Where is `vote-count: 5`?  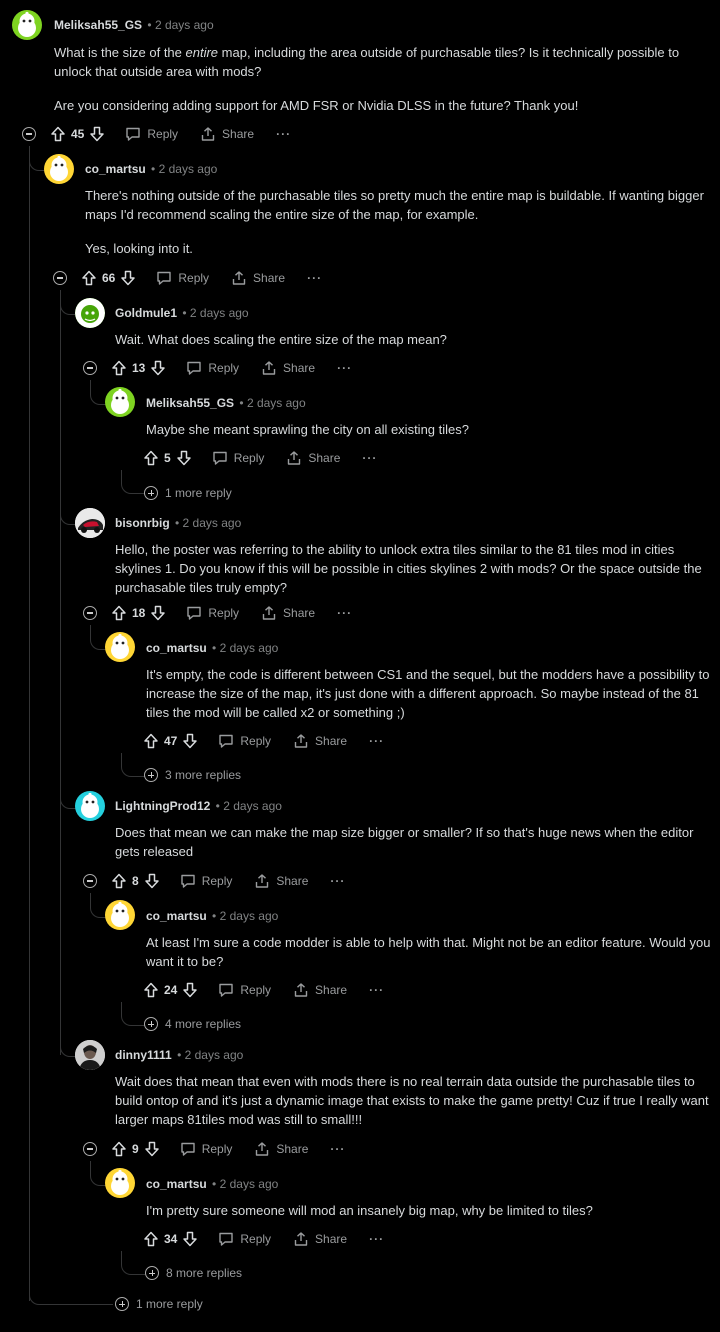 vote-count: 5 is located at coordinates (167, 458).